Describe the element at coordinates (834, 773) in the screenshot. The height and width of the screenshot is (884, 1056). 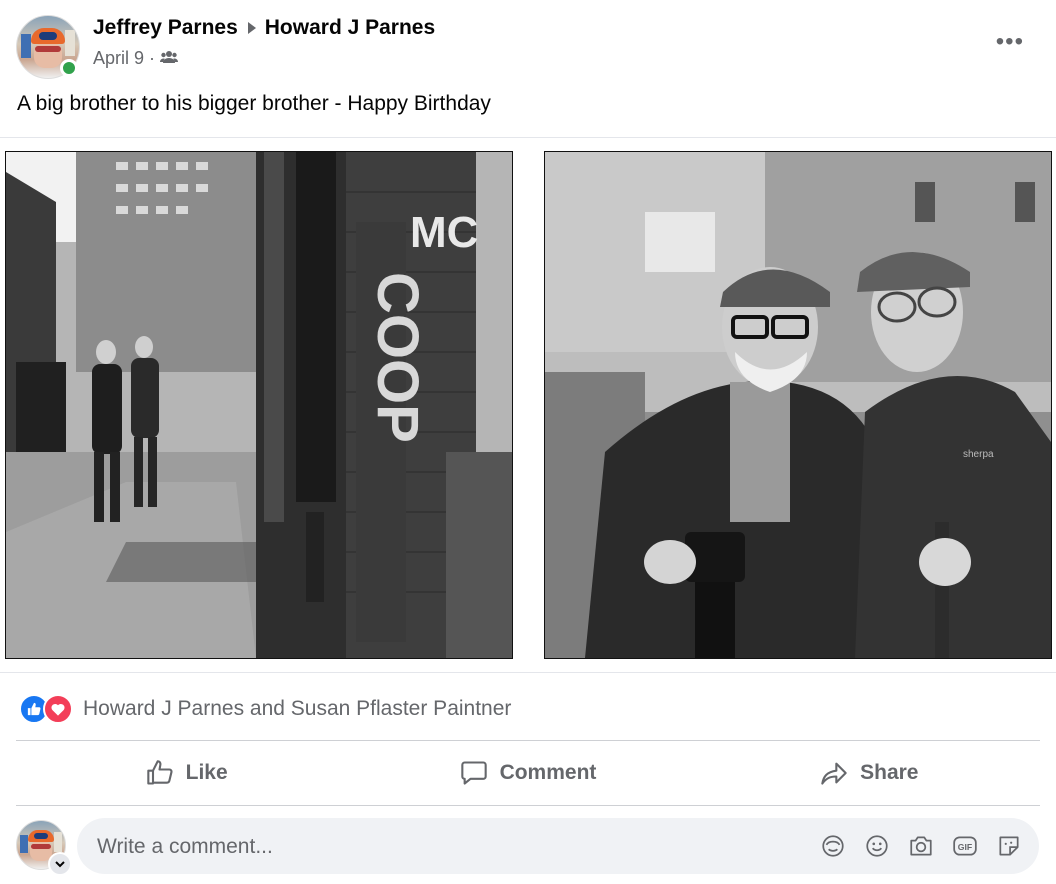
I see `share-arrow-icon` at that location.